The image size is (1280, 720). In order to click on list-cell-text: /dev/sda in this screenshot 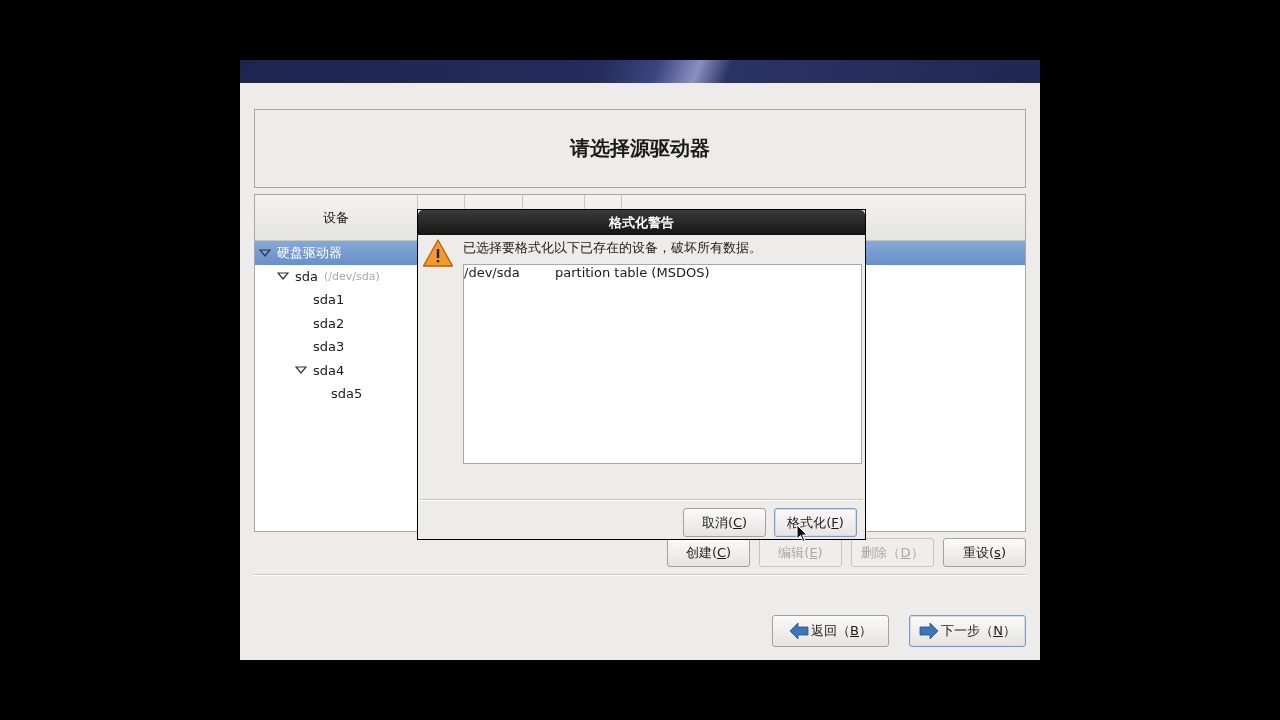, I will do `click(492, 273)`.